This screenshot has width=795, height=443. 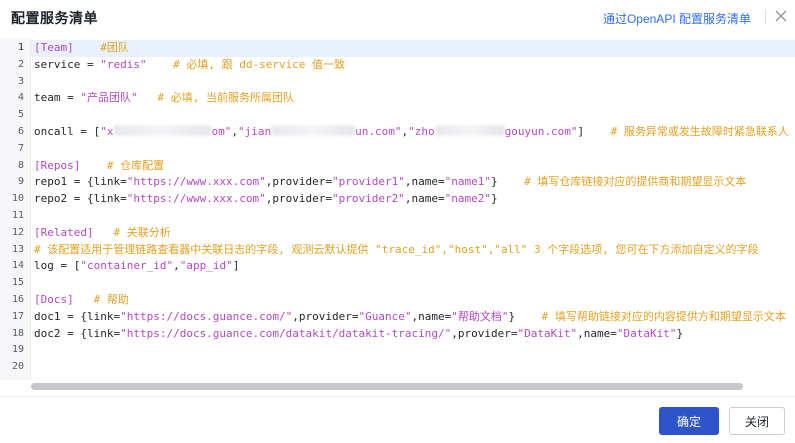 I want to click on code-text: repo1 = {link=, so click(x=80, y=182).